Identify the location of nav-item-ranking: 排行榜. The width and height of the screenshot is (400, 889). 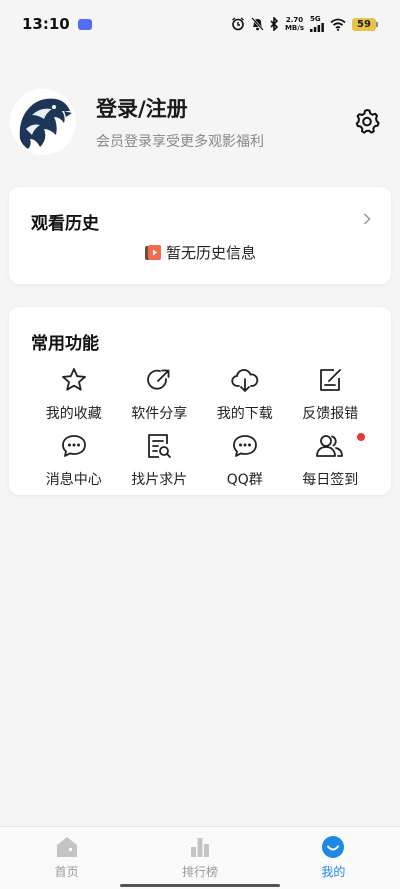
(199, 858).